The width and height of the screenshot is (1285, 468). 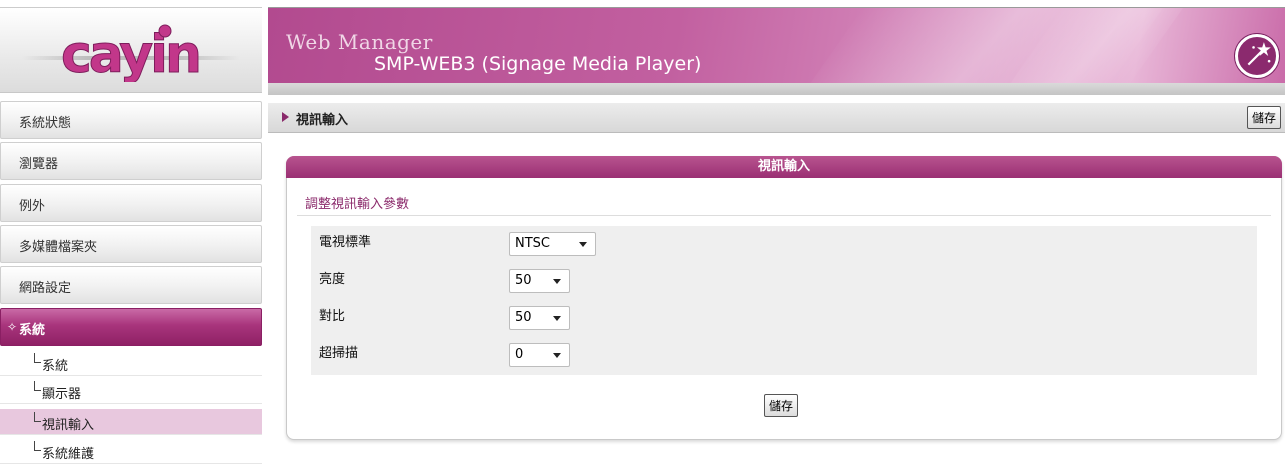 I want to click on sidebar-item-network-settings: 網路設定, so click(x=131, y=285).